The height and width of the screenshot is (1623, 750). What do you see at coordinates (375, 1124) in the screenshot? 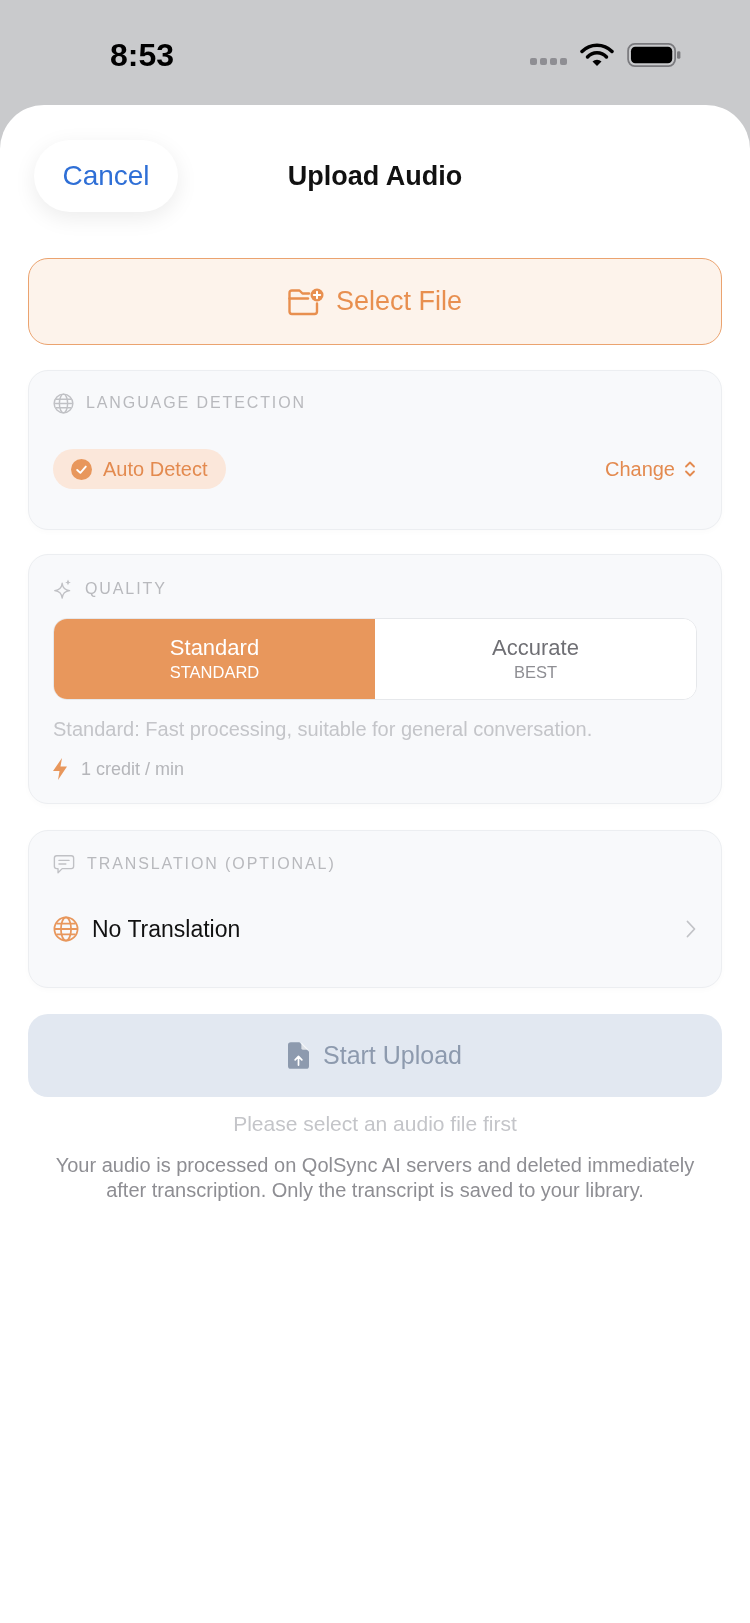
I see `hint-text: Please select an audio file first` at bounding box center [375, 1124].